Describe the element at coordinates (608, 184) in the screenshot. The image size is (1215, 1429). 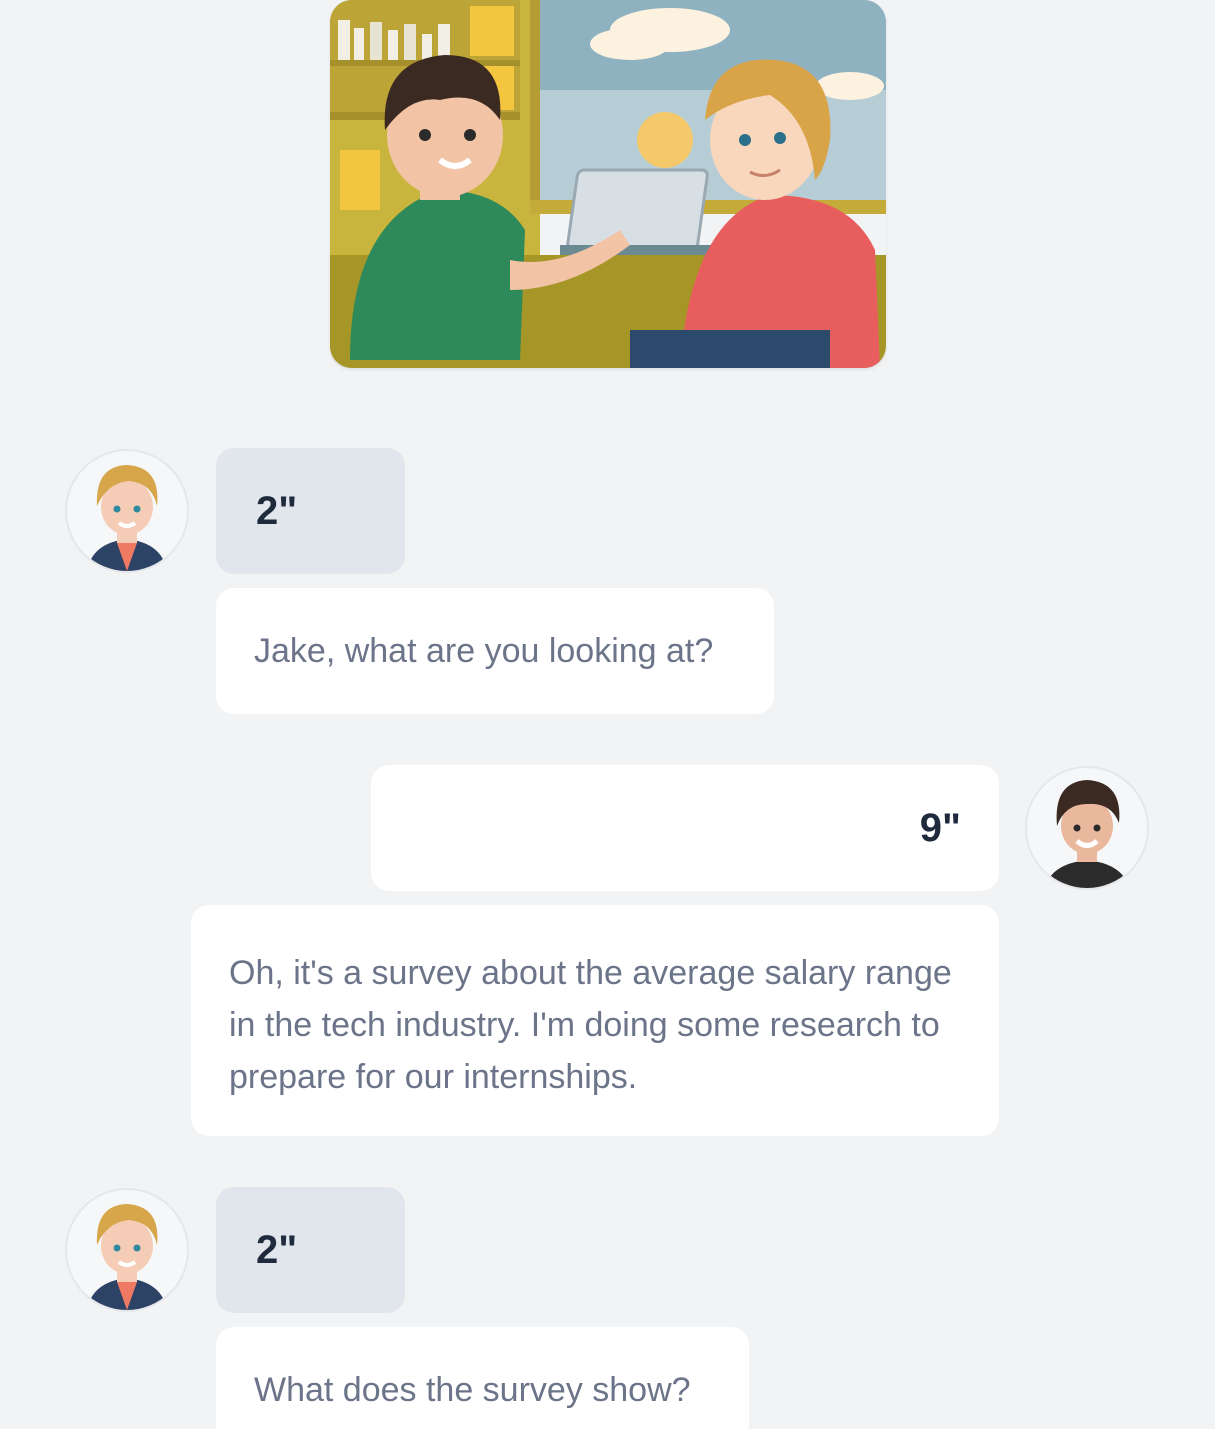
I see `scene-illustration` at that location.